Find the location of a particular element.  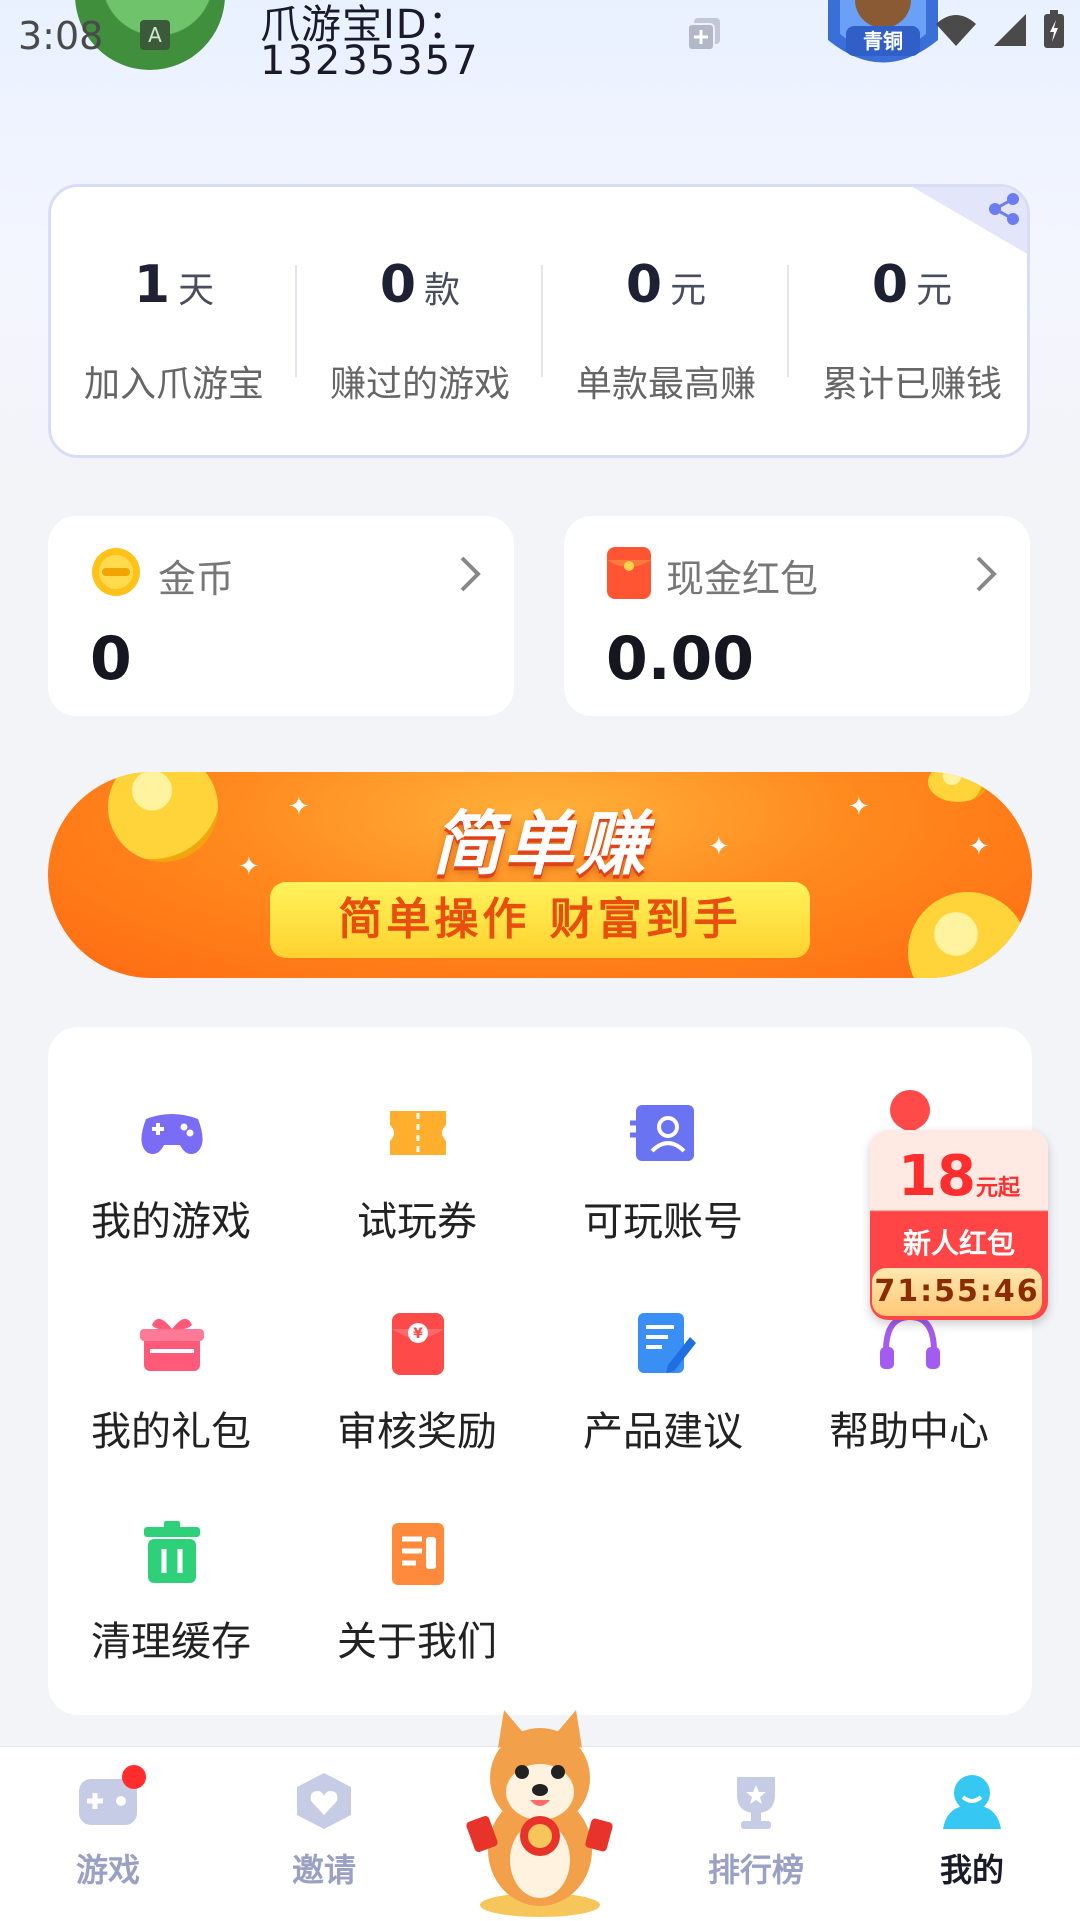

user-id-value: 13235357 is located at coordinates (370, 61).